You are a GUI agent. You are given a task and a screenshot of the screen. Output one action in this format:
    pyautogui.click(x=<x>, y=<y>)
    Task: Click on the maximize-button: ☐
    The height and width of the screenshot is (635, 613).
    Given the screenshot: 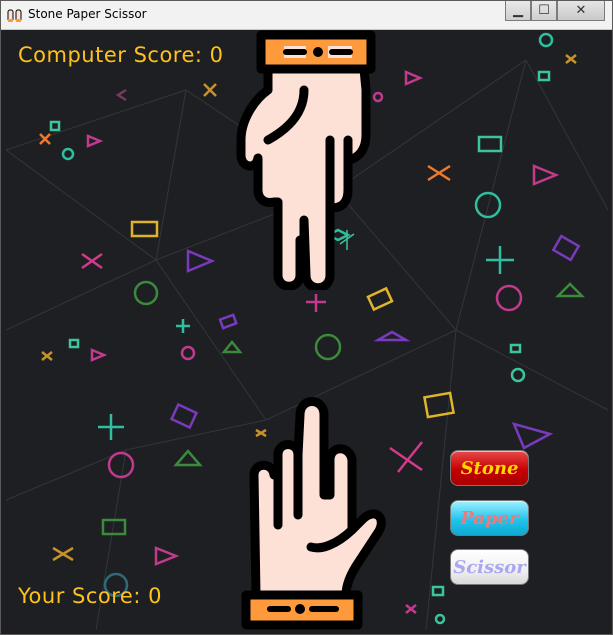 What is the action you would take?
    pyautogui.click(x=544, y=11)
    